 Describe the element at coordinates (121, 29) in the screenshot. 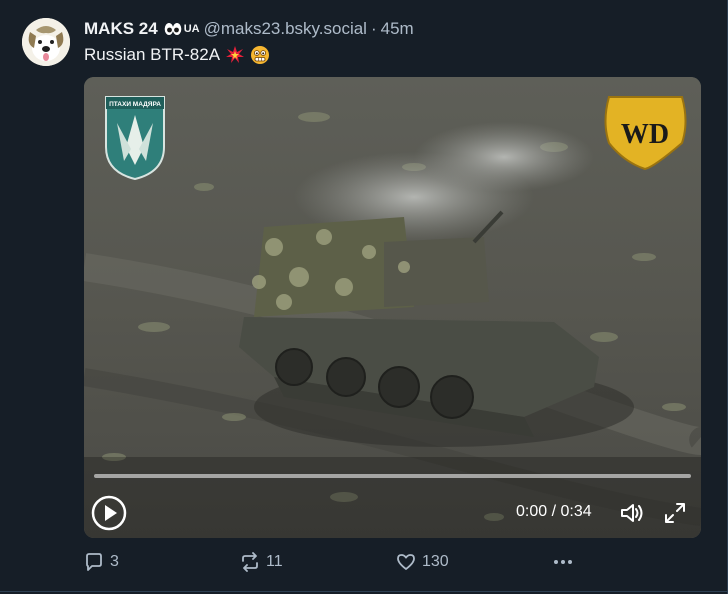

I see `display-name: MAKS 24` at that location.